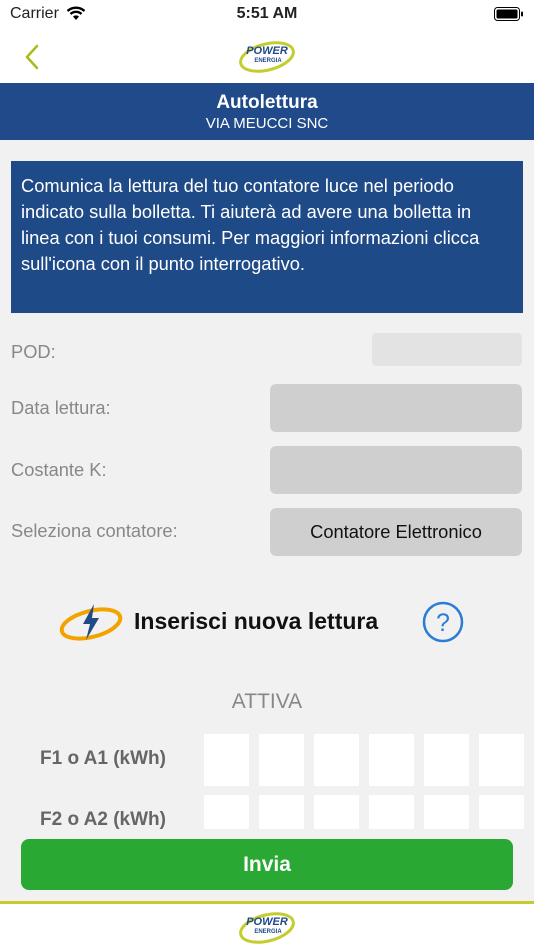  I want to click on reading-row-f2-label: F2 o A2 (kWh), so click(103, 819).